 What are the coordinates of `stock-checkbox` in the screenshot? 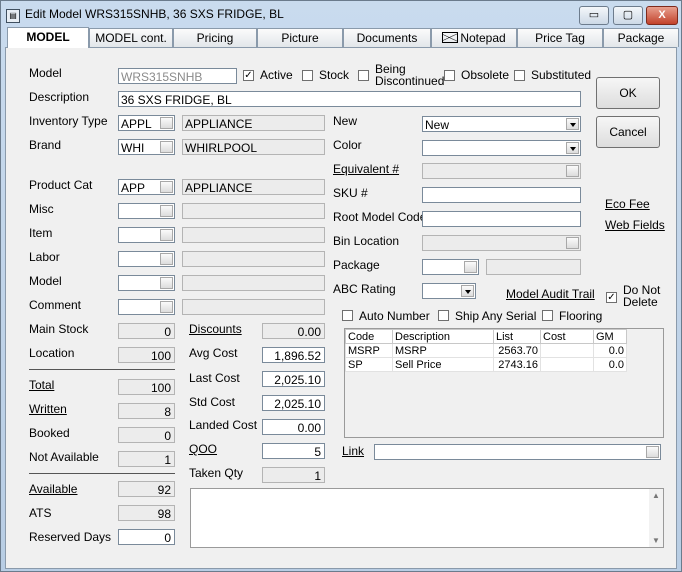 It's located at (307, 75).